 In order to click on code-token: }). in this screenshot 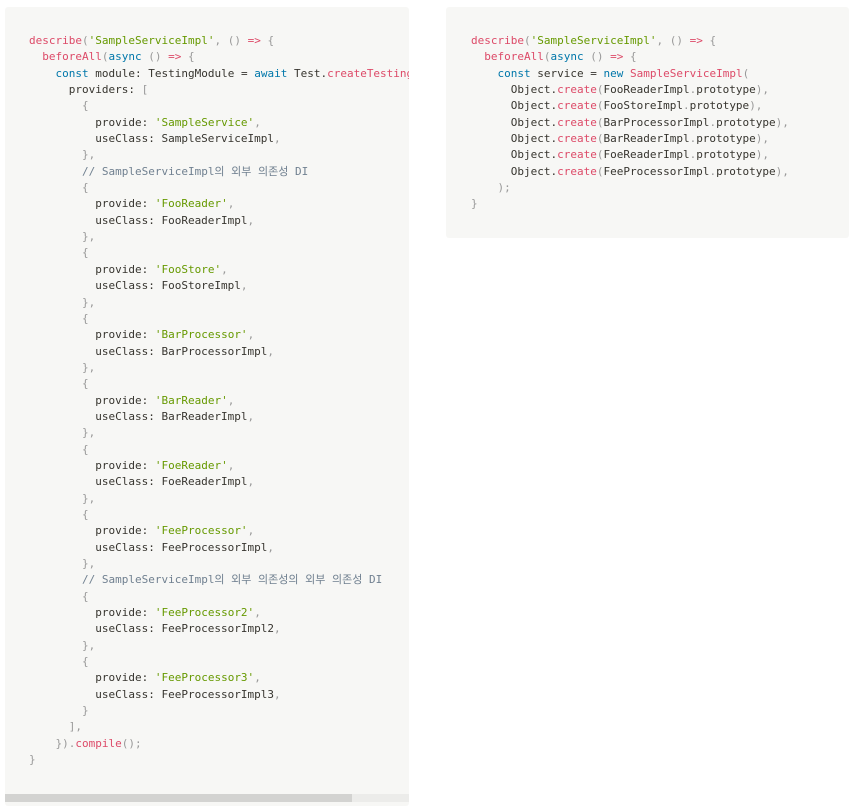, I will do `click(65, 743)`.